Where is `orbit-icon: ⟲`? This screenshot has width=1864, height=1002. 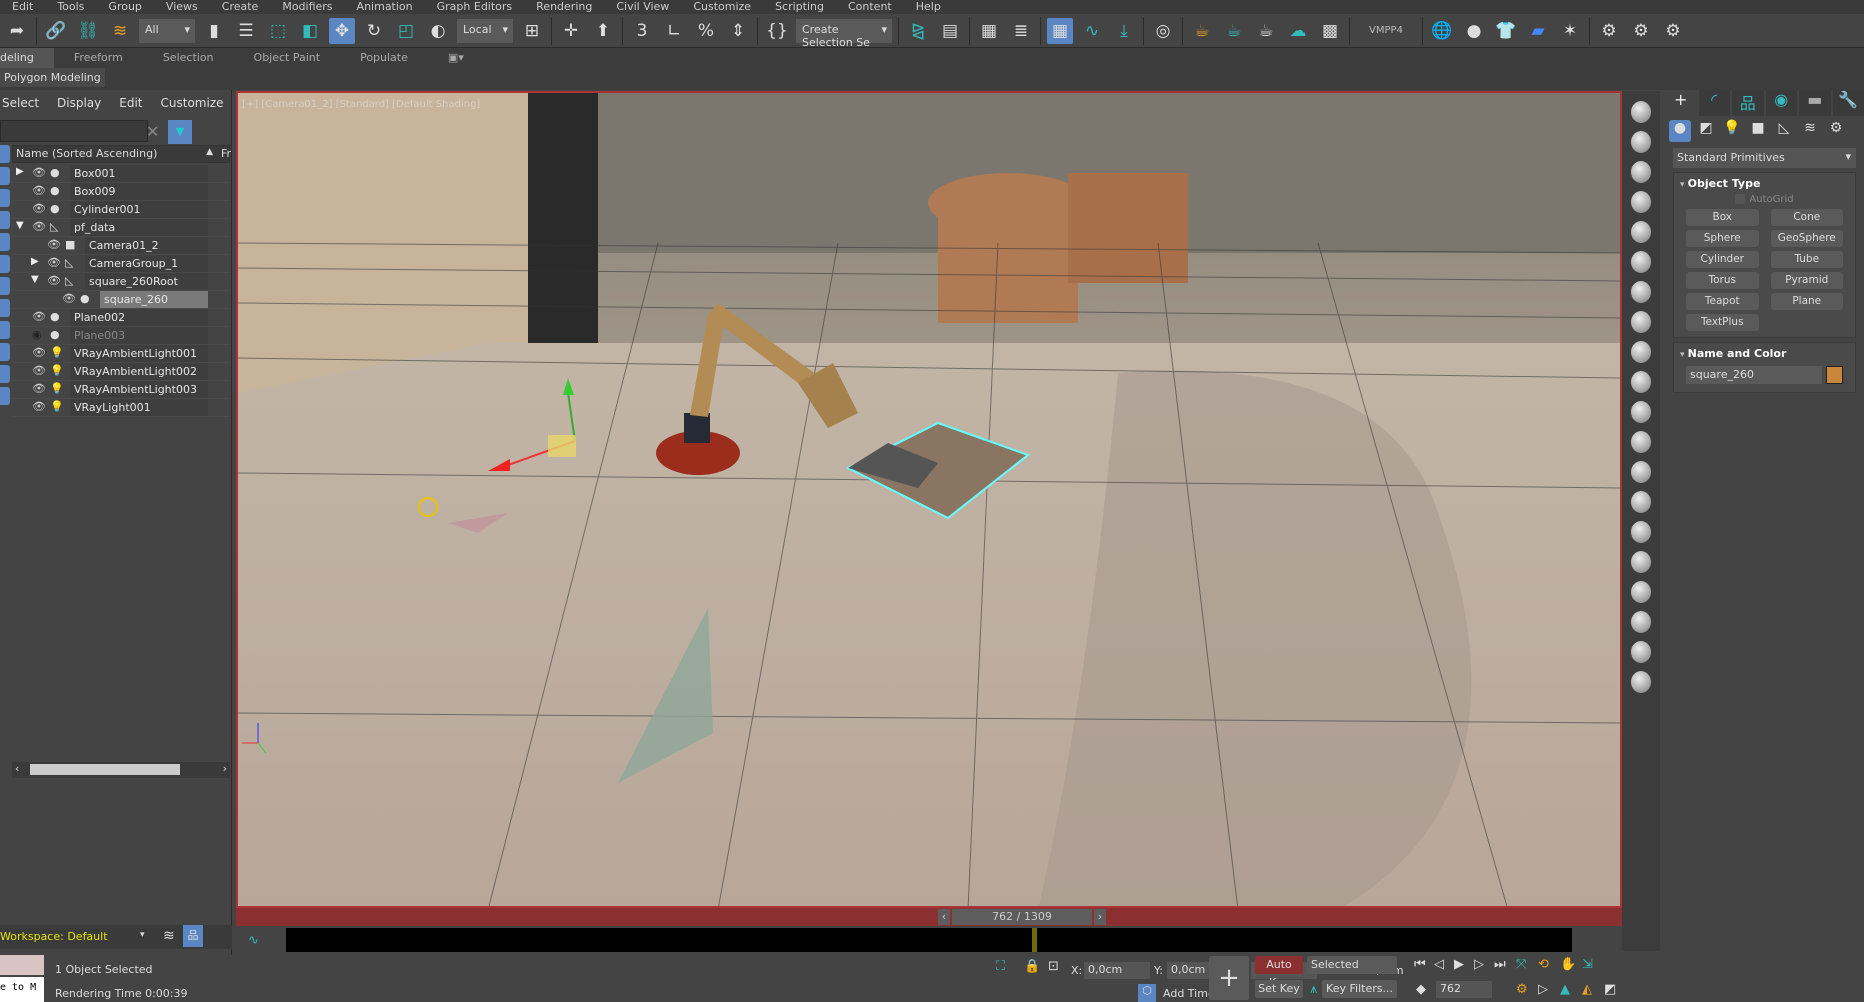 orbit-icon: ⟲ is located at coordinates (1543, 964).